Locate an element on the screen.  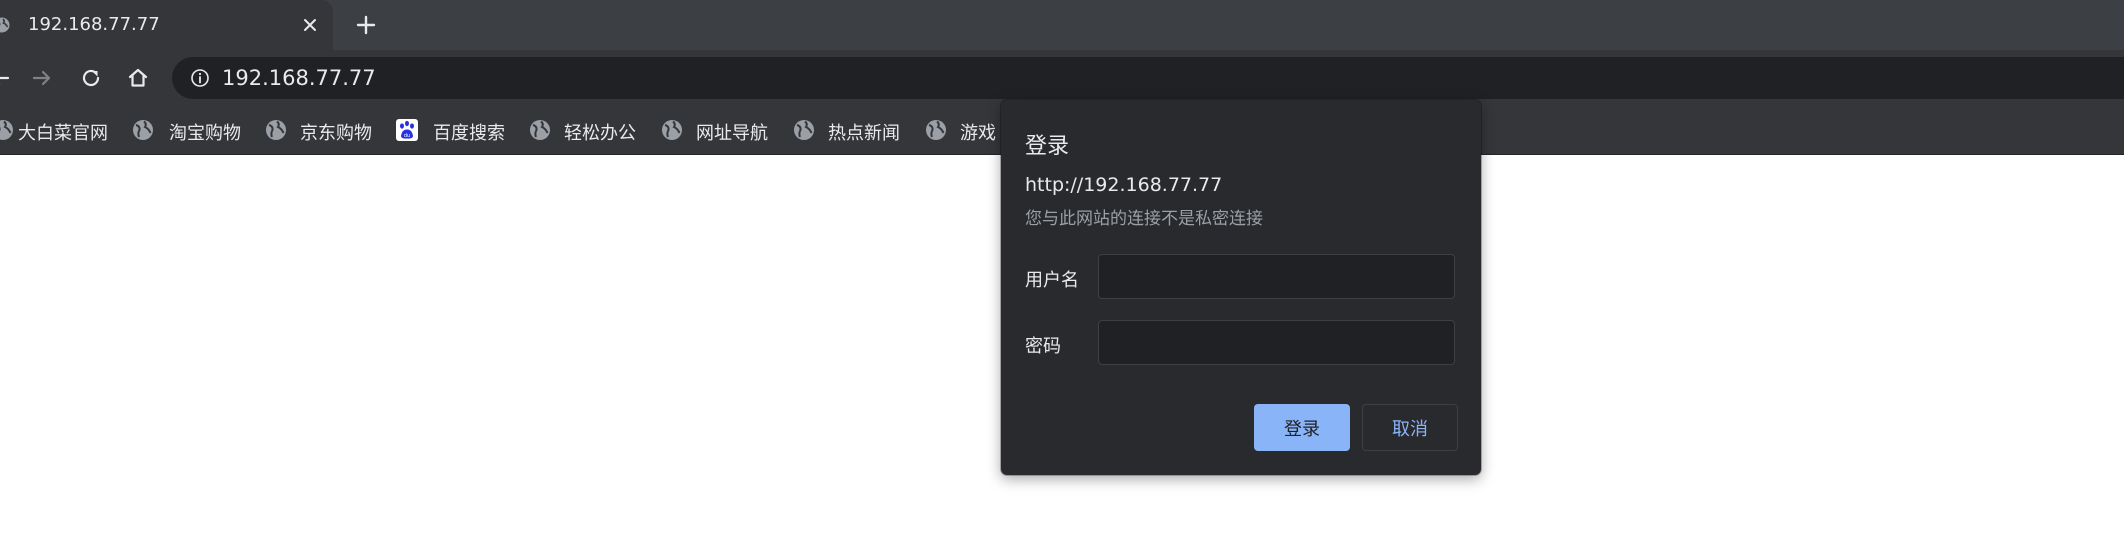
bookmark-label: 游戏 is located at coordinates (978, 133).